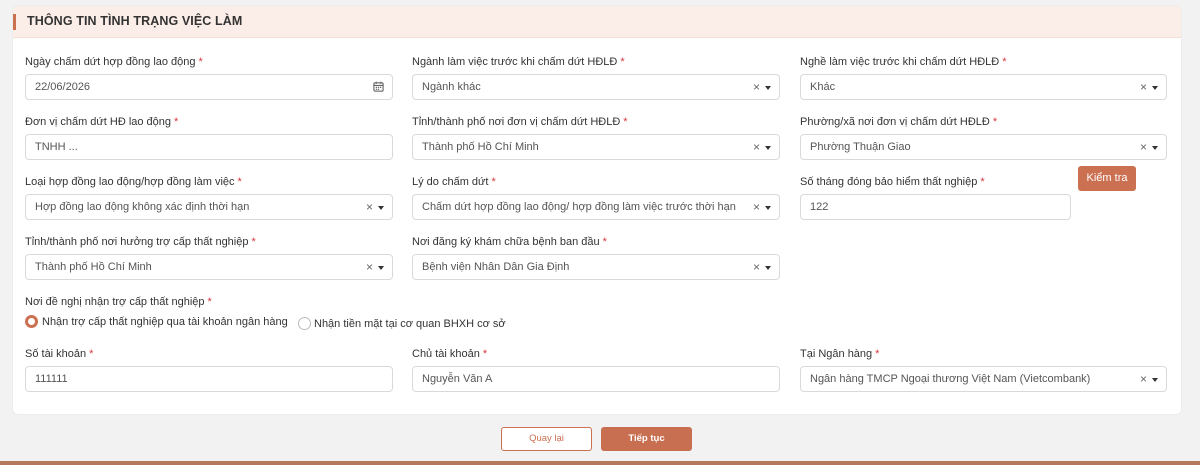 The width and height of the screenshot is (1200, 465). I want to click on employer-province-value: Thành phố Hồ Chí Minh, so click(480, 147).